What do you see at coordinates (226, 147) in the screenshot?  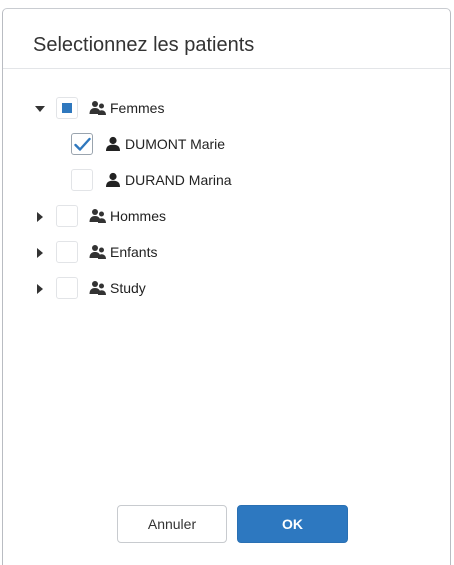 I see `tree-node-dumont-marie: DUMONT Marie` at bounding box center [226, 147].